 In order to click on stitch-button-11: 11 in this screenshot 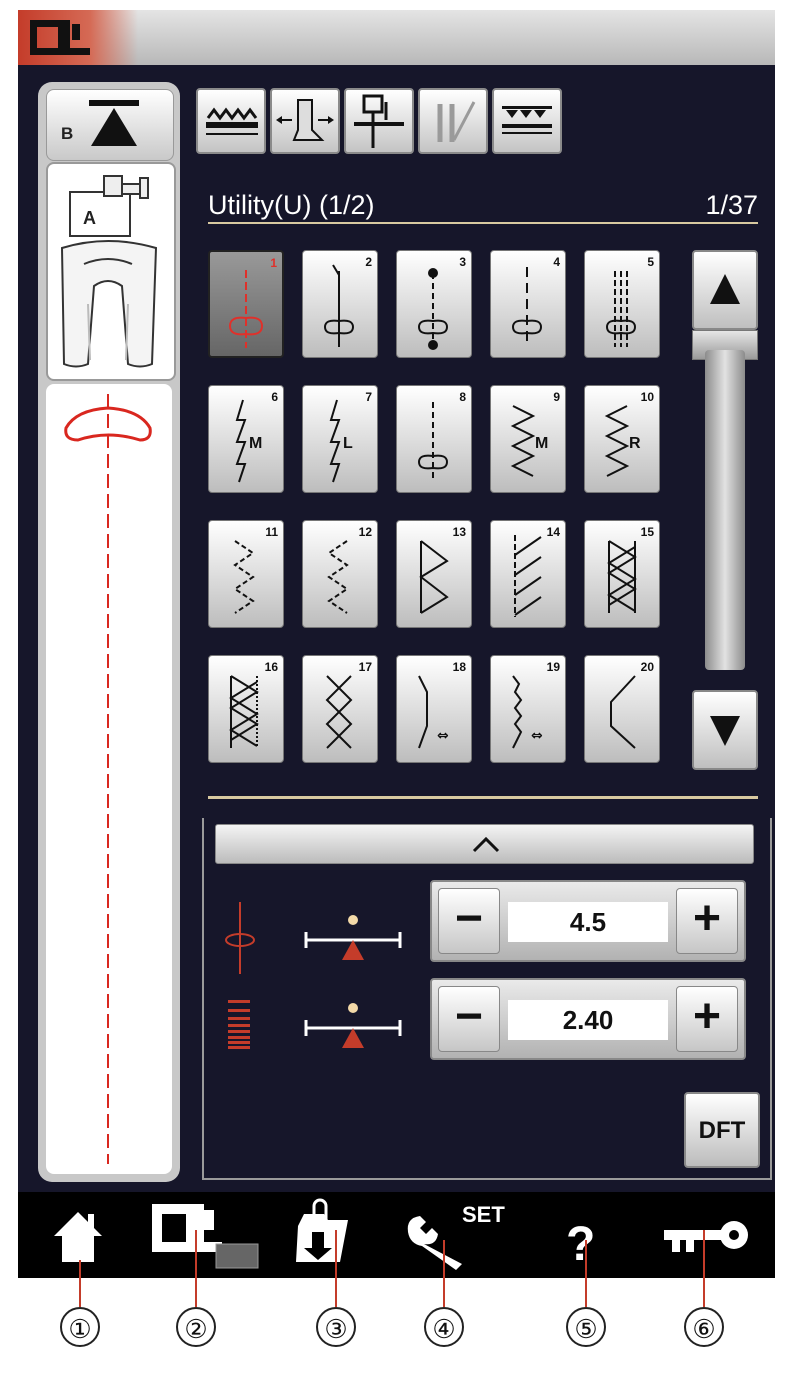, I will do `click(246, 574)`.